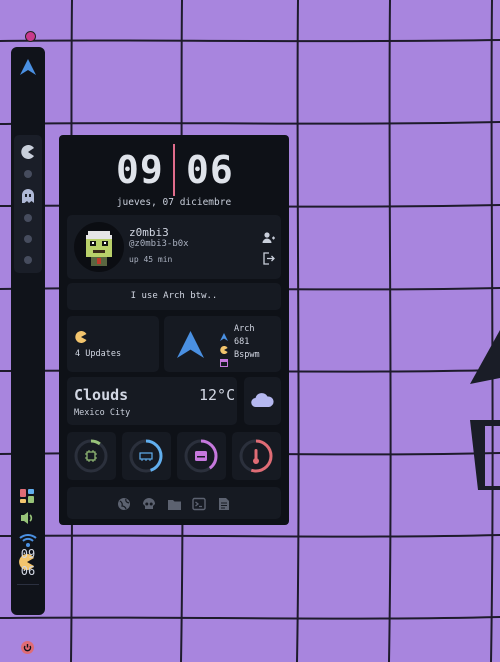 The height and width of the screenshot is (662, 500). I want to click on volume-icon, so click(27, 520).